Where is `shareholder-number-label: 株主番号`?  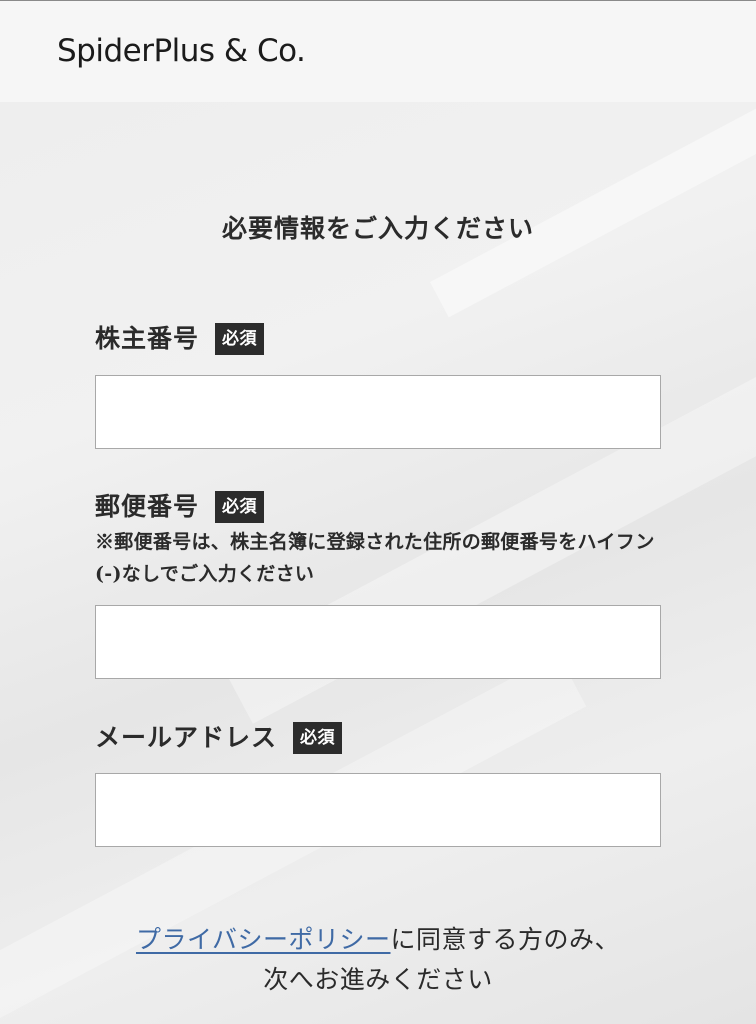 shareholder-number-label: 株主番号 is located at coordinates (147, 338).